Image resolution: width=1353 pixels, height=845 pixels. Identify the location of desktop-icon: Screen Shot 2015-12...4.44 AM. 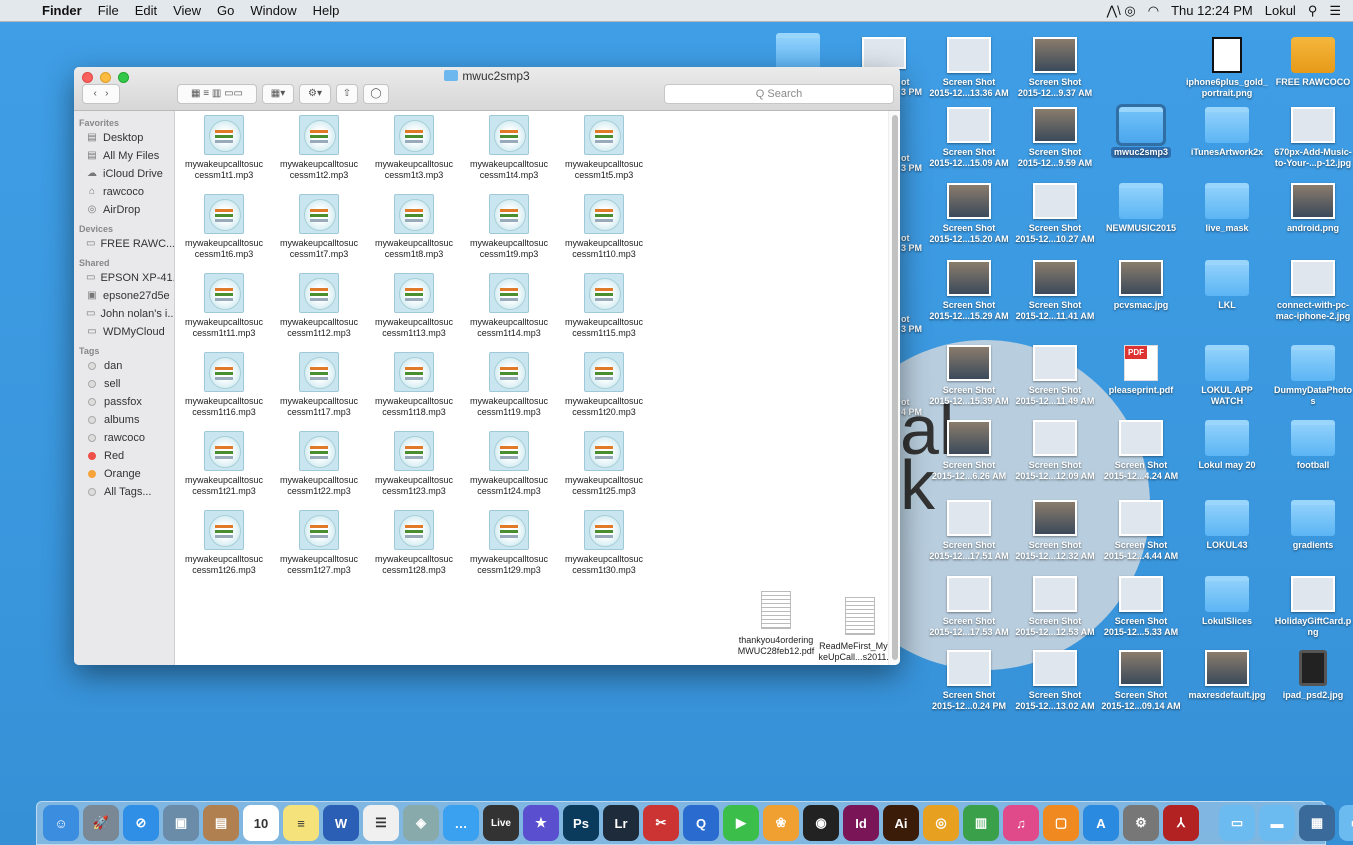
(1141, 531).